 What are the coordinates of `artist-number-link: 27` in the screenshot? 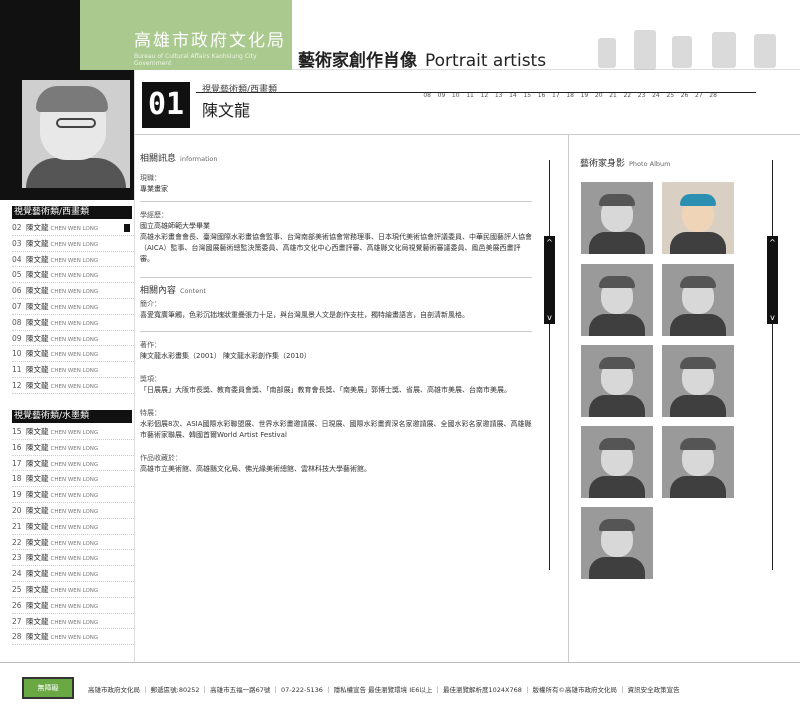 It's located at (699, 95).